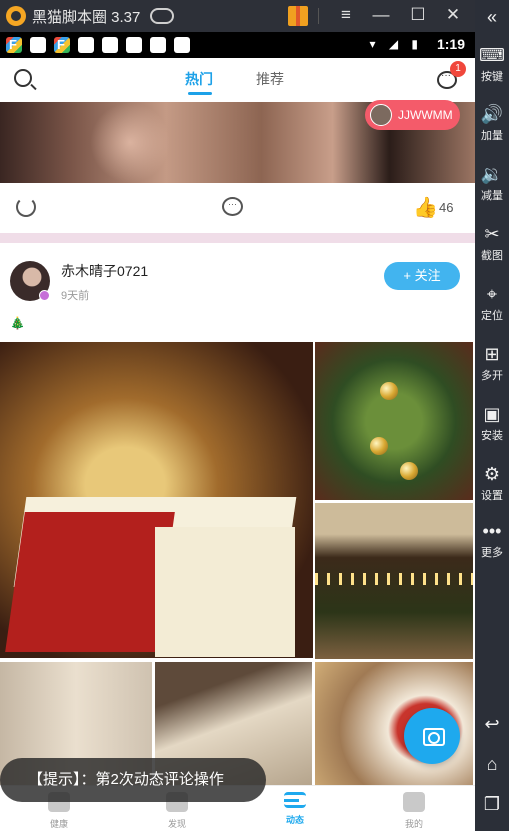 The height and width of the screenshot is (831, 509). What do you see at coordinates (44, 295) in the screenshot?
I see `female-badge-icon` at bounding box center [44, 295].